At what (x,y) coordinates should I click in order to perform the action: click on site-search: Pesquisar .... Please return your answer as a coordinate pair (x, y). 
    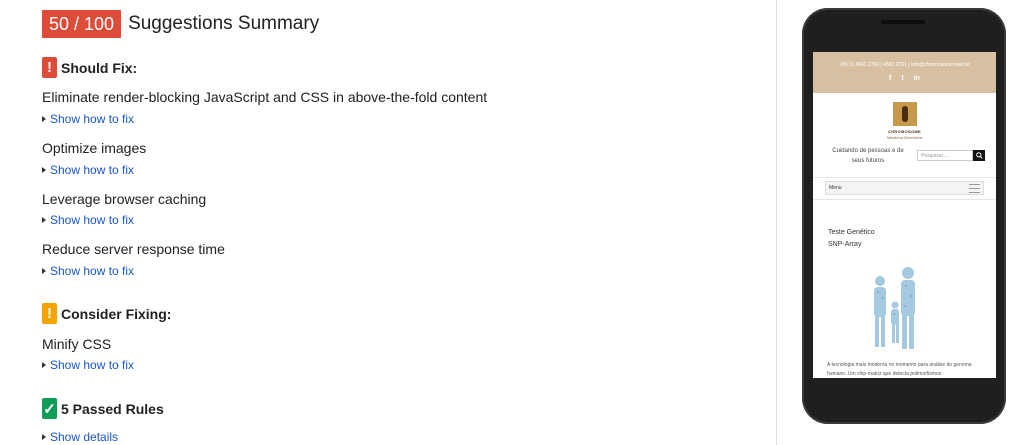
    Looking at the image, I should click on (951, 155).